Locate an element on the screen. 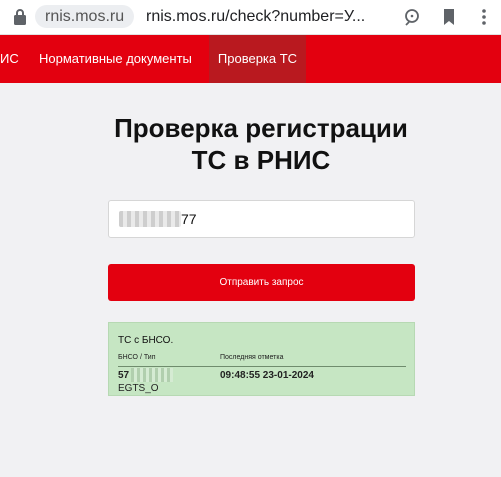  main-nav: ИС Нормативные документы Проверка ТС is located at coordinates (250, 59).